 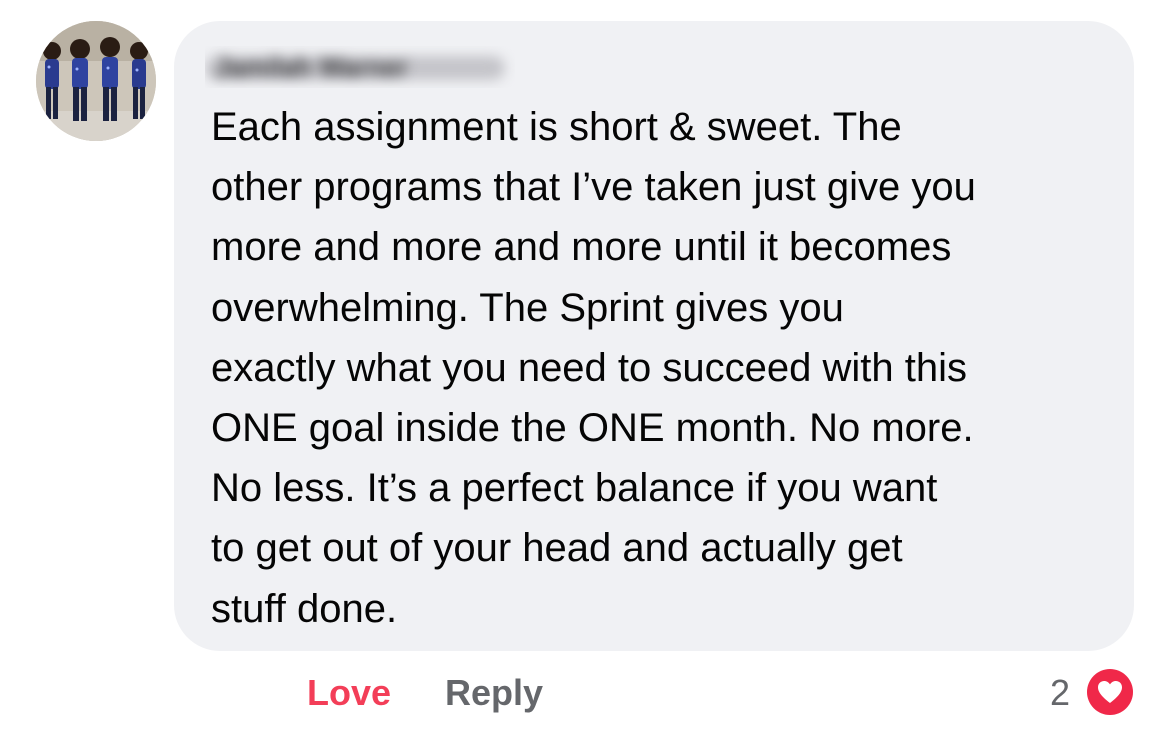 I want to click on reply-button: Reply, so click(x=494, y=693).